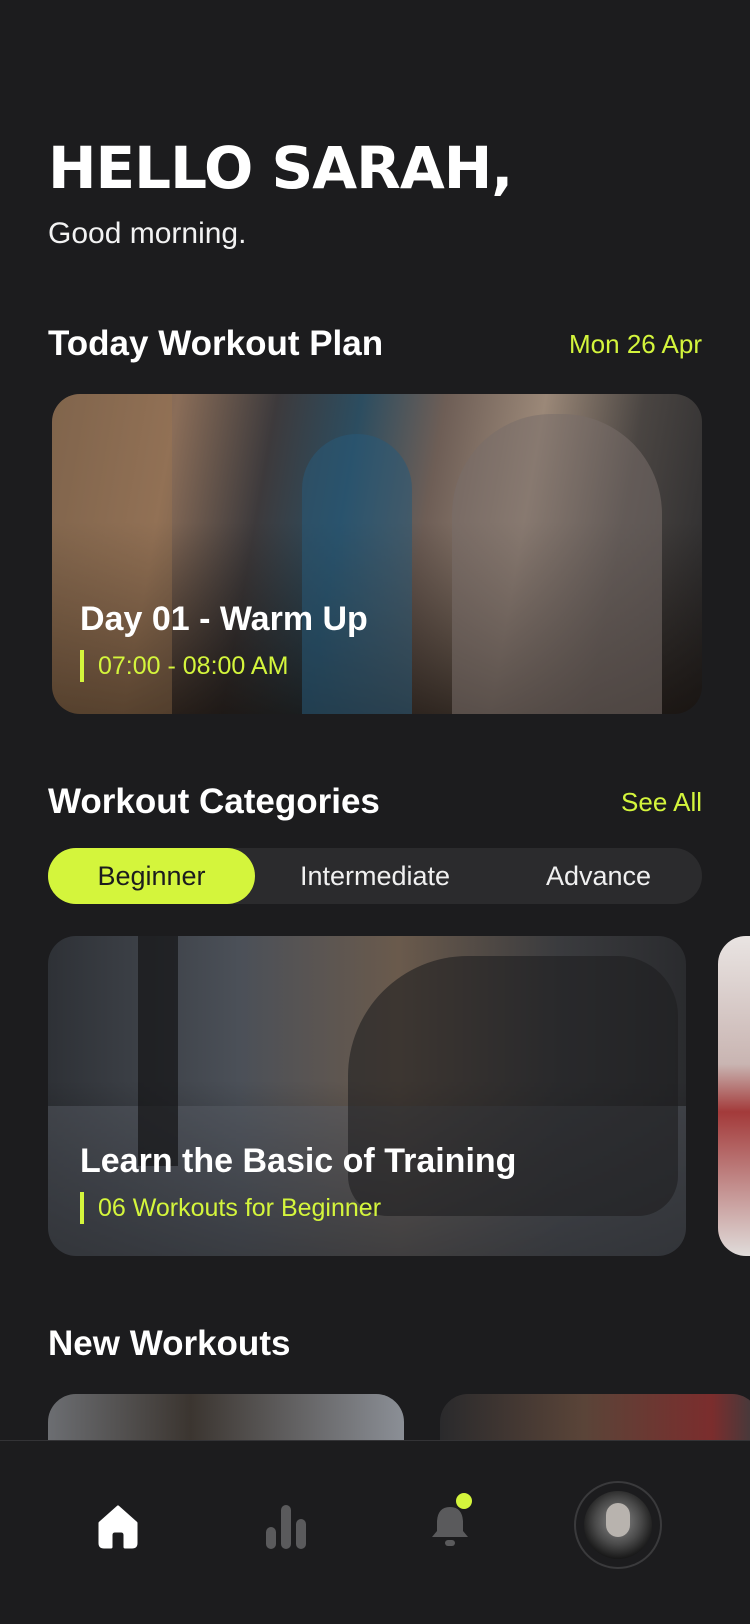 The width and height of the screenshot is (750, 1624). What do you see at coordinates (734, 1096) in the screenshot?
I see `category-card-next` at bounding box center [734, 1096].